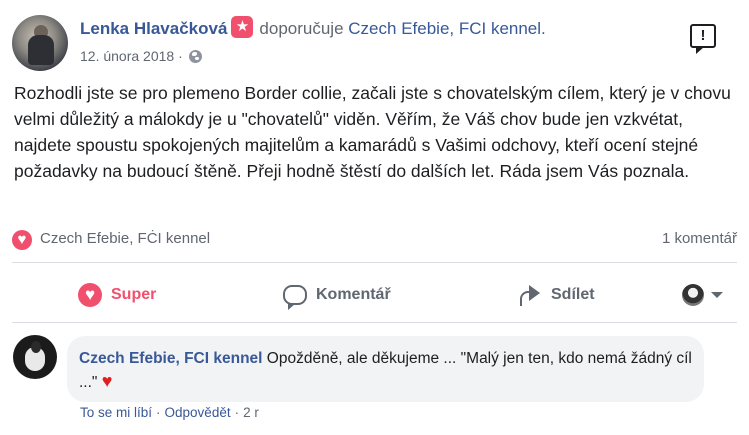  What do you see at coordinates (170, 358) in the screenshot?
I see `comment-author-link: Czech Efebie, FCI kennel` at bounding box center [170, 358].